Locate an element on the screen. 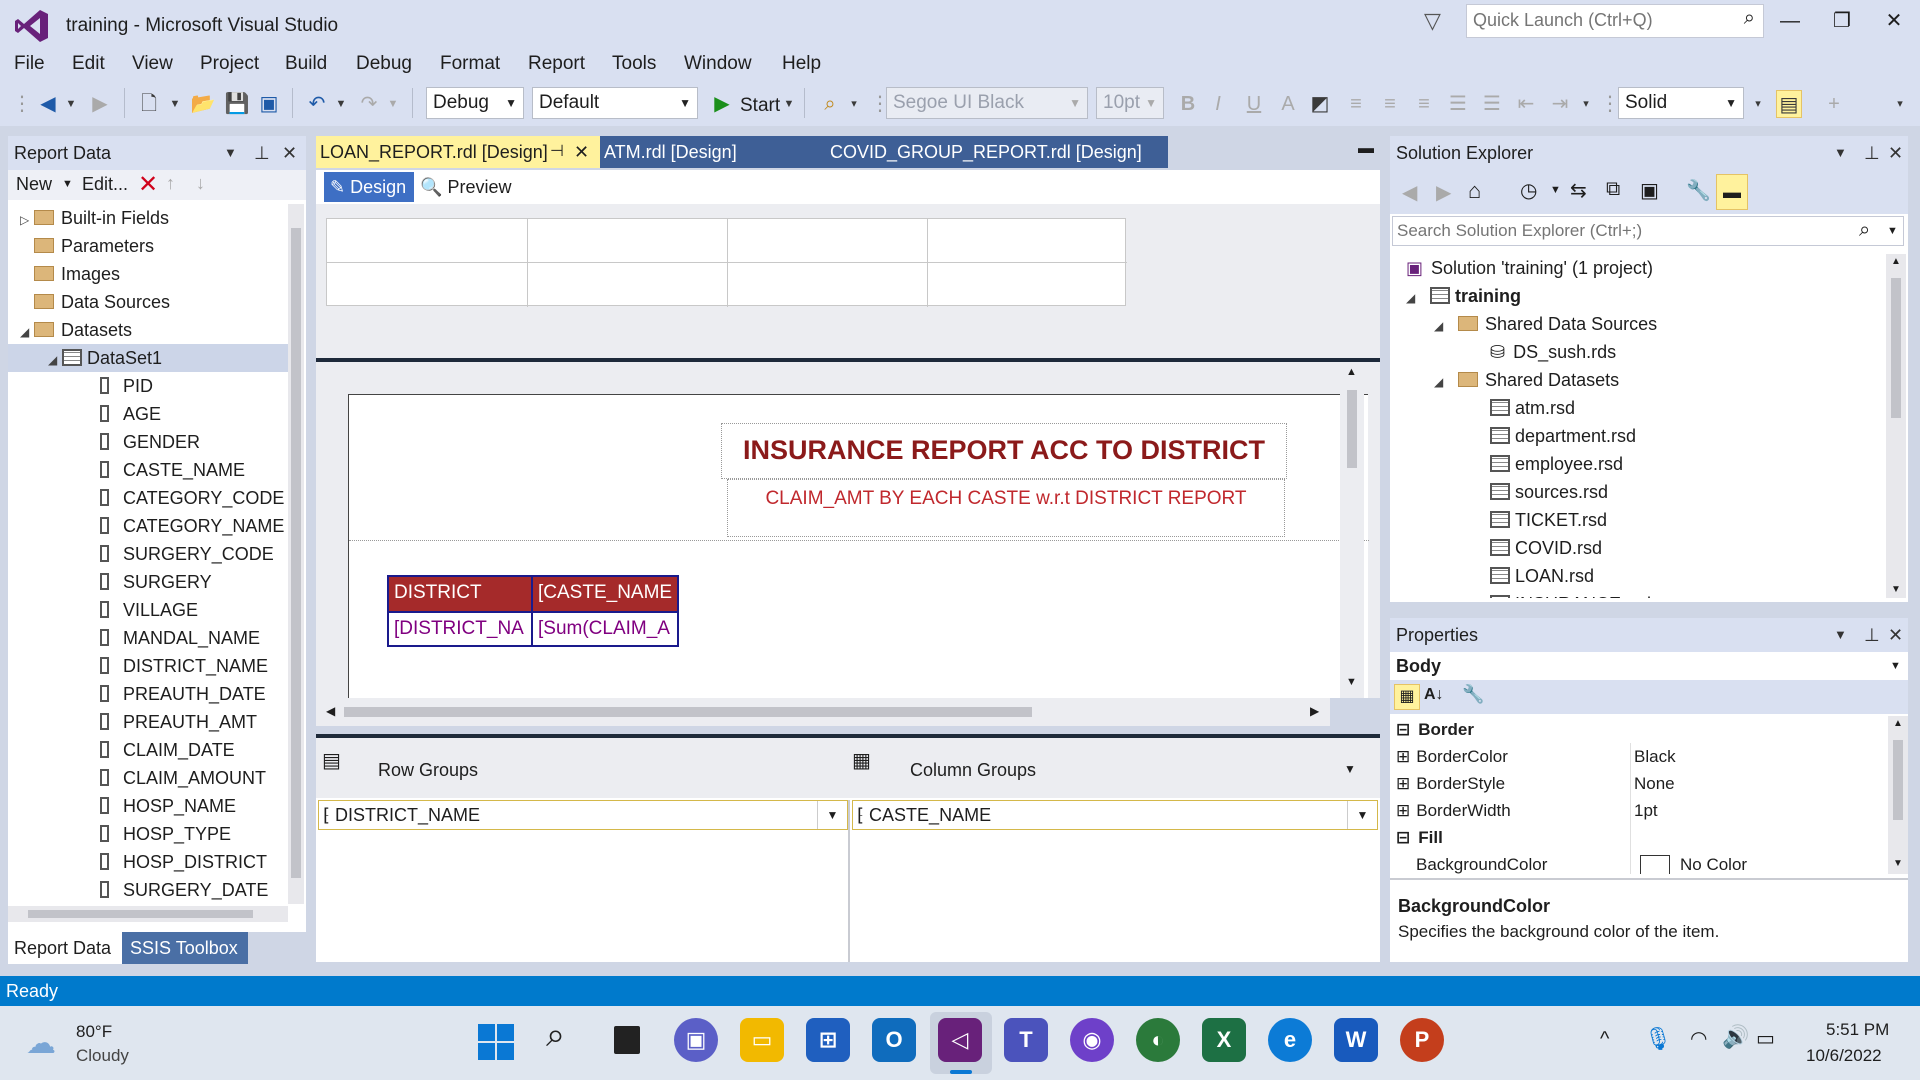  field-item: HOSP_DISTRICT is located at coordinates (183, 862).